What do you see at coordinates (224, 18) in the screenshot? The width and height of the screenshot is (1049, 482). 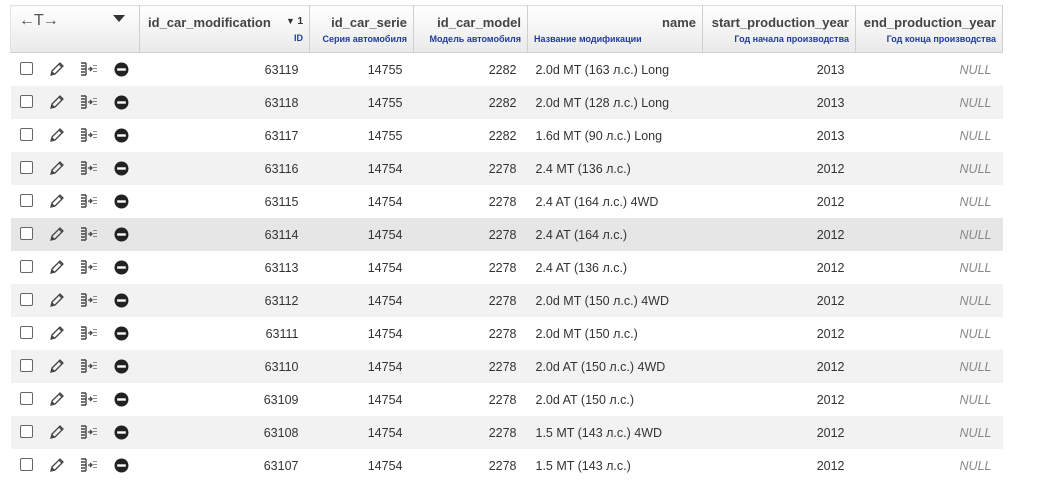 I see `column-name: id_car_modification` at bounding box center [224, 18].